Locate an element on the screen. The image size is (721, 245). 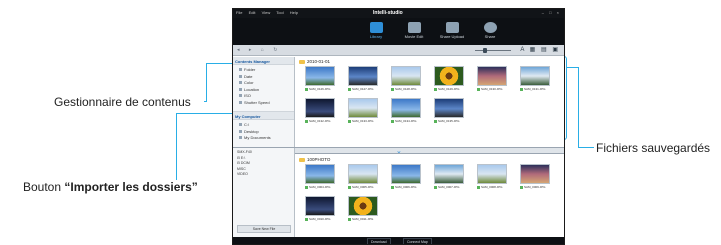
photo-thumbnail: SAM_0129.JPG is located at coordinates (450, 80).